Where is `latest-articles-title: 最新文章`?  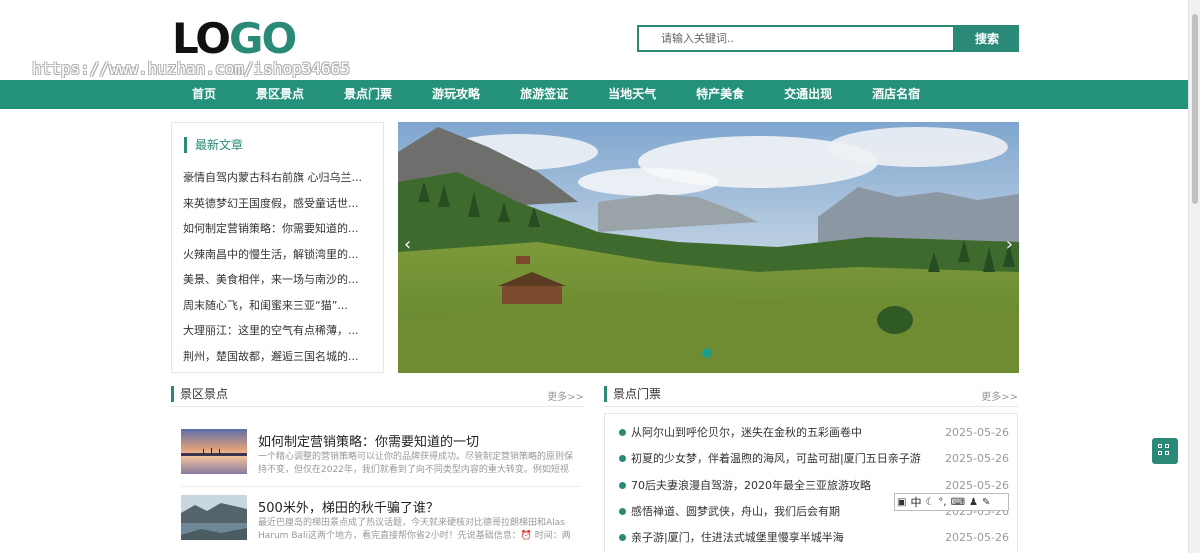 latest-articles-title: 最新文章 is located at coordinates (213, 145).